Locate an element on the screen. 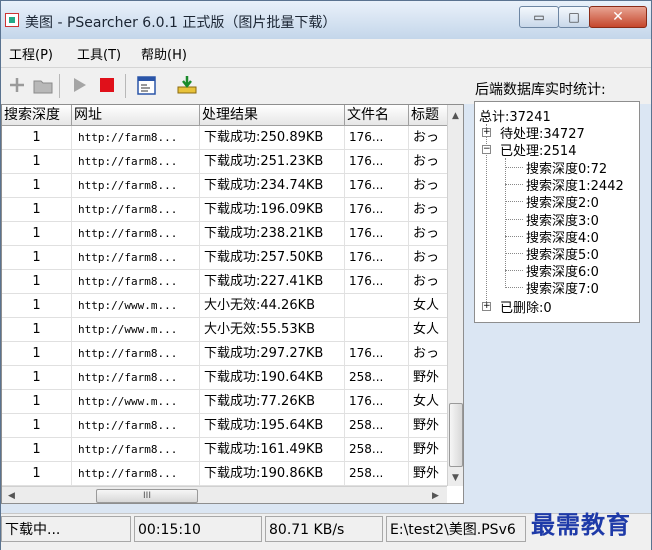  play-icon is located at coordinates (79, 85).